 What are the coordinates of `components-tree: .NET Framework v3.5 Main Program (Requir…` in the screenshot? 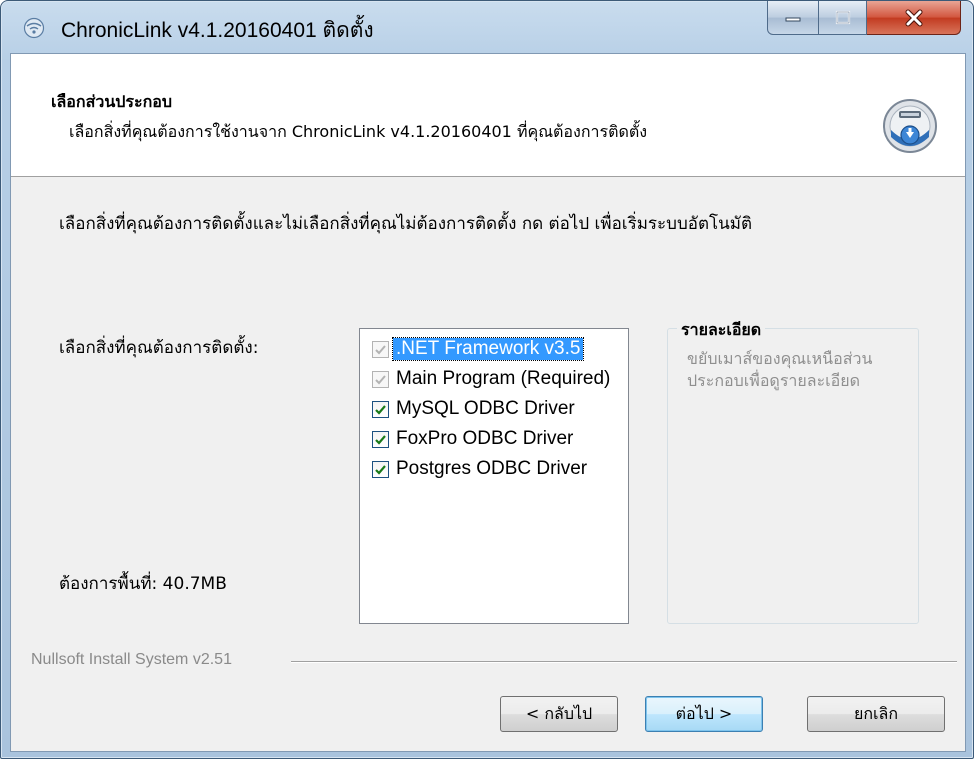 It's located at (494, 476).